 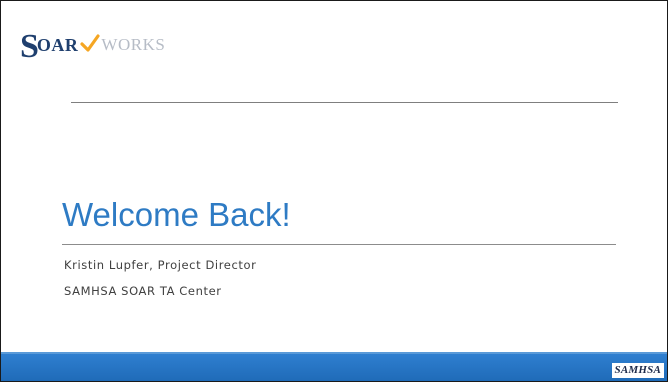 I want to click on organization-name: SAMHSA SOAR TA Center, so click(x=143, y=291).